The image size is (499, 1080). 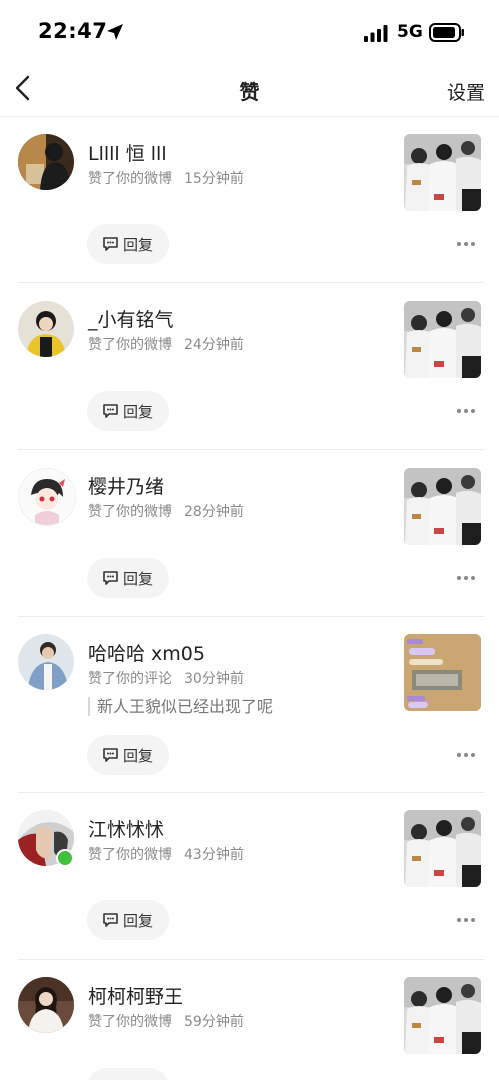 I want to click on time-ago: 28分钟前, so click(x=214, y=512).